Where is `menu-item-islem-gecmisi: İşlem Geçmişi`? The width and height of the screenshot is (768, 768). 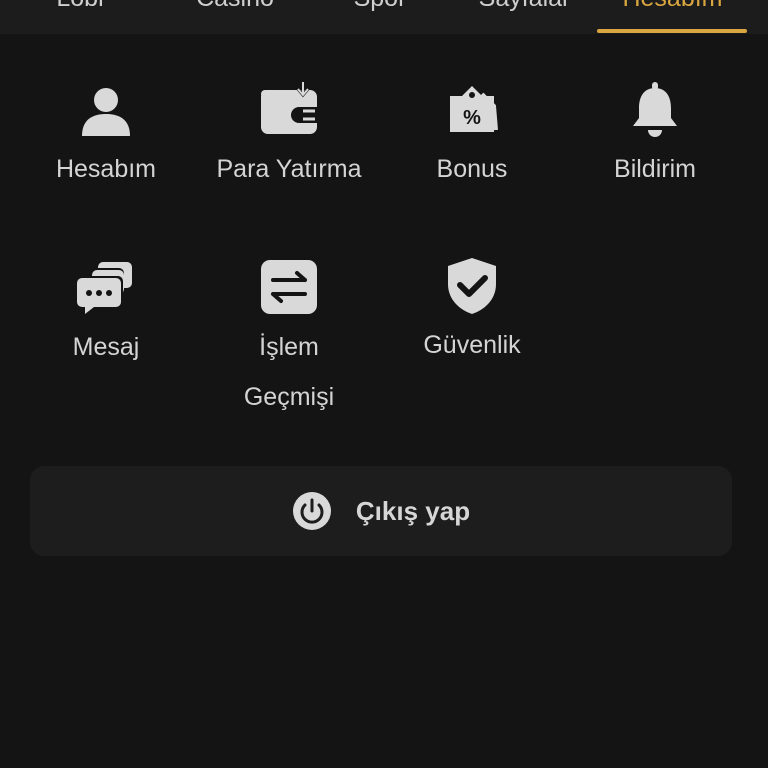
menu-item-islem-gecmisi: İşlem Geçmişi is located at coordinates (289, 340).